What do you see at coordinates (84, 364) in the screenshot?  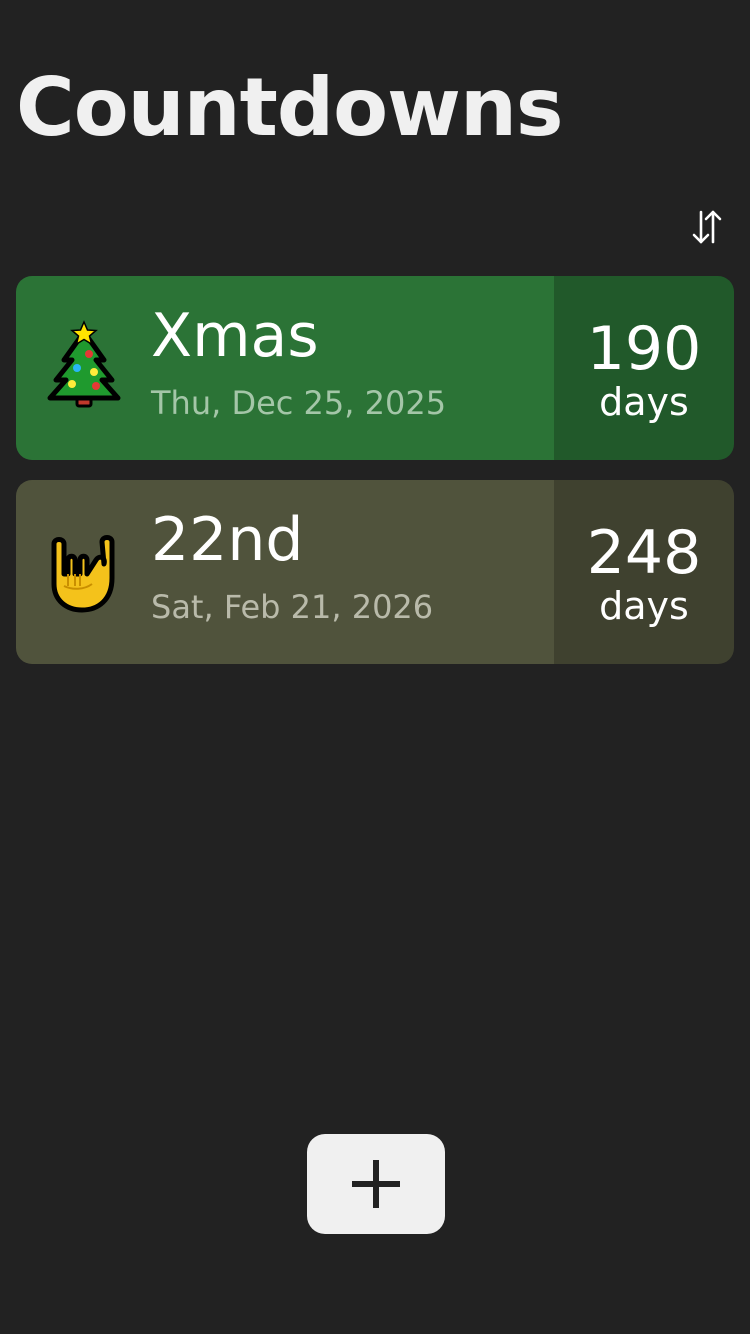 I see `christmas-tree-icon` at bounding box center [84, 364].